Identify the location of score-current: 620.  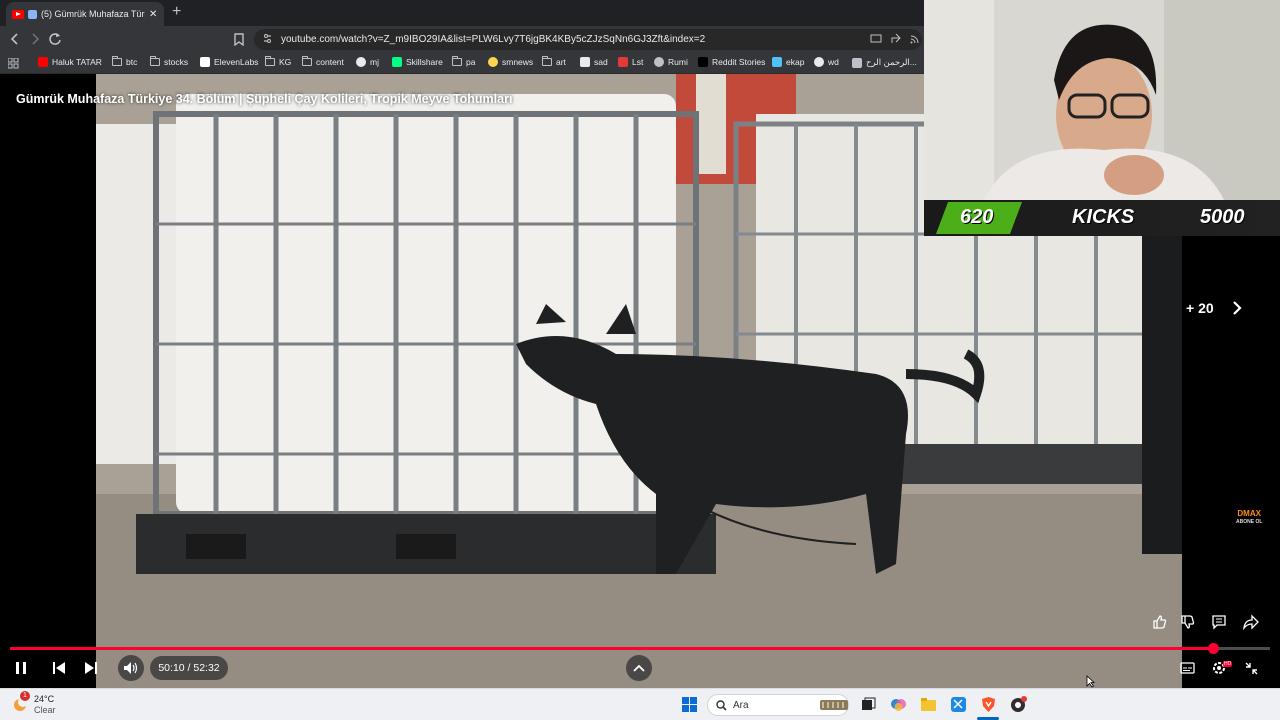
(977, 217).